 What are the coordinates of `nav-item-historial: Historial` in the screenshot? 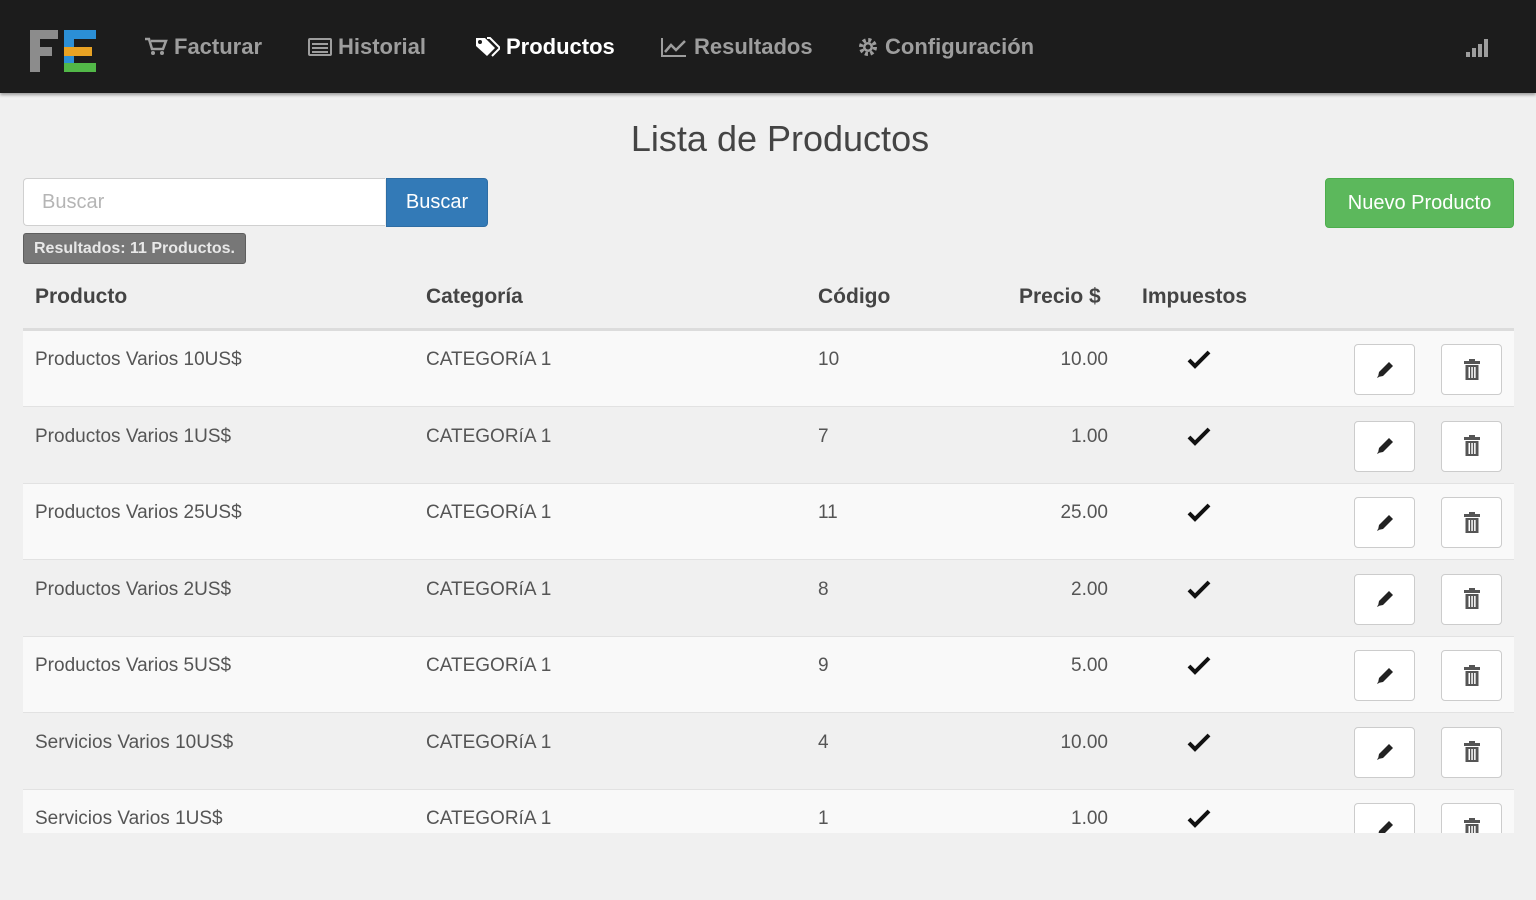 It's located at (367, 47).